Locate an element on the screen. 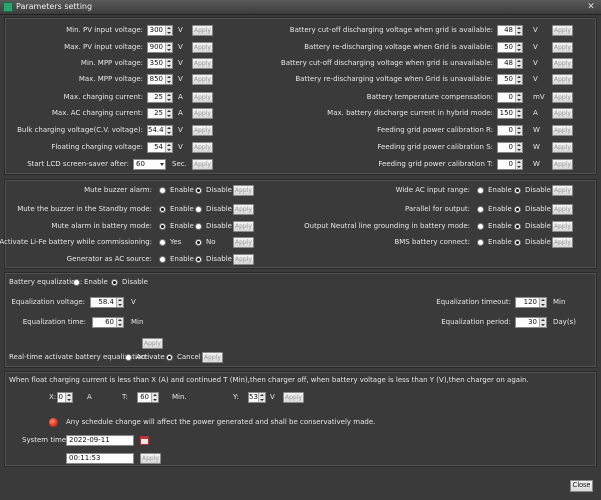 This screenshot has height=500, width=601. param-spinner: 900 is located at coordinates (160, 47).